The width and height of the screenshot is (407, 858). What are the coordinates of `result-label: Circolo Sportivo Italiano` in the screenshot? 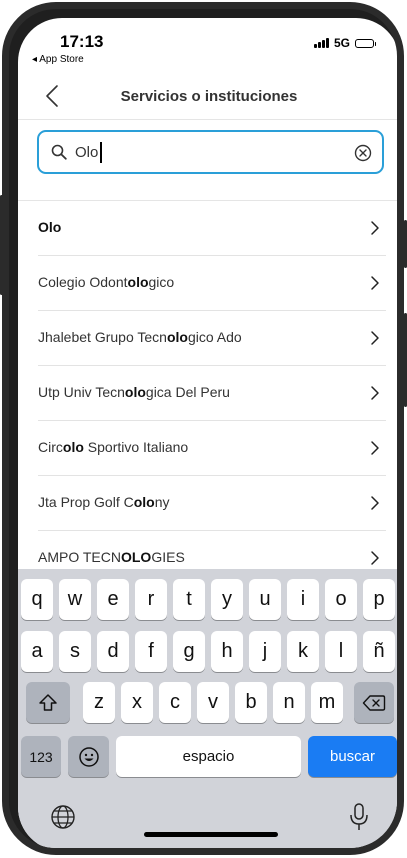 It's located at (113, 447).